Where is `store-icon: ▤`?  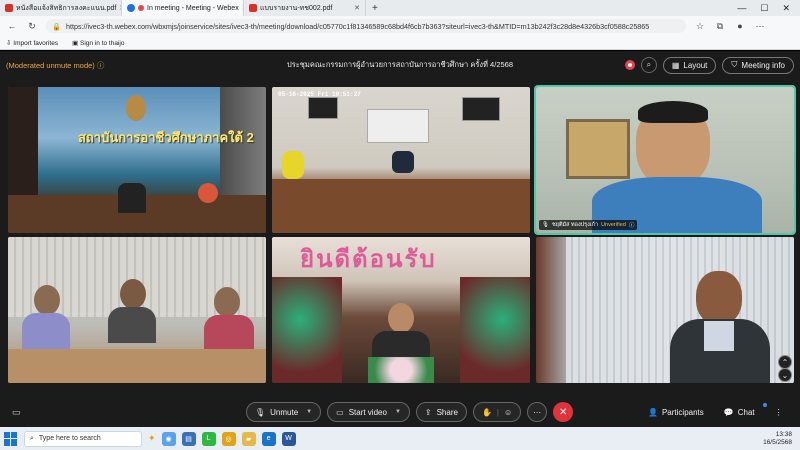 store-icon: ▤ is located at coordinates (188, 438).